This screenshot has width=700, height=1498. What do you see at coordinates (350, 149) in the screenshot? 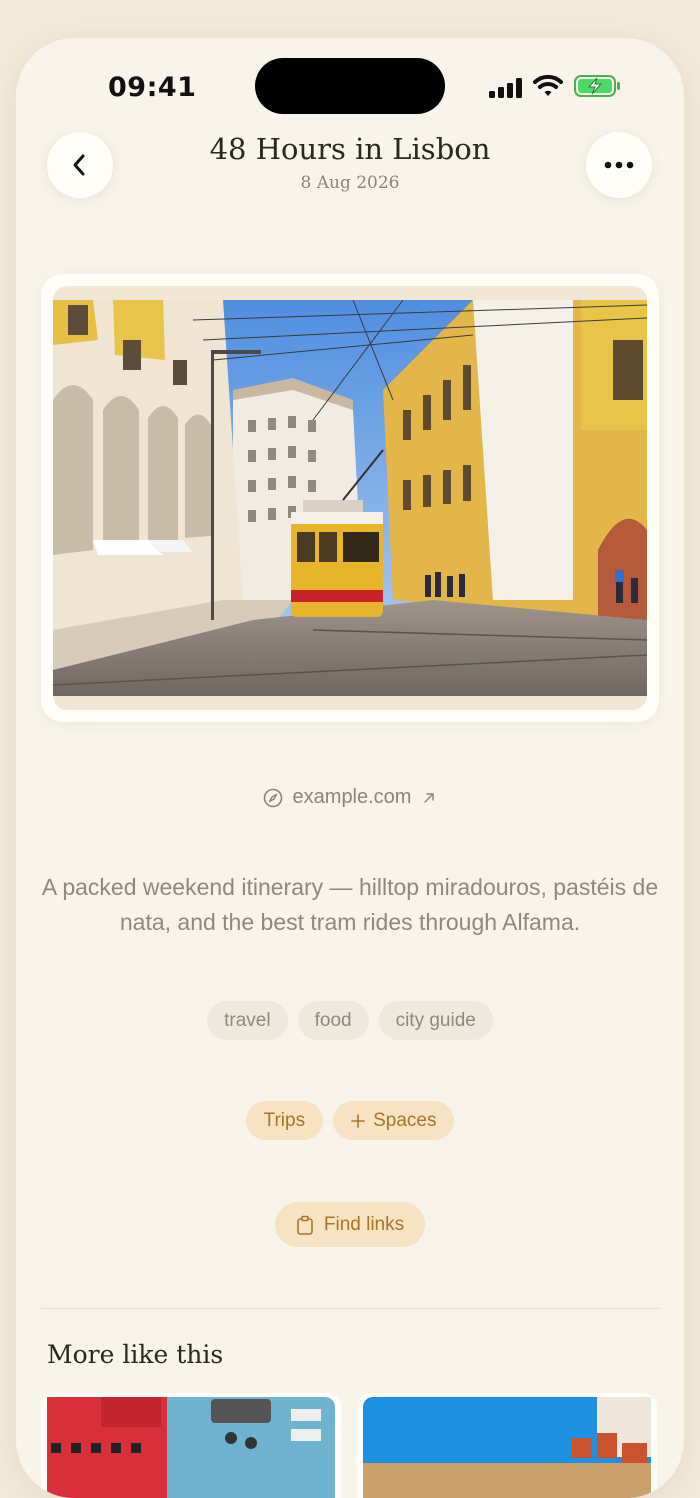
I see `page-title: 48 Hours in Lisbon` at bounding box center [350, 149].